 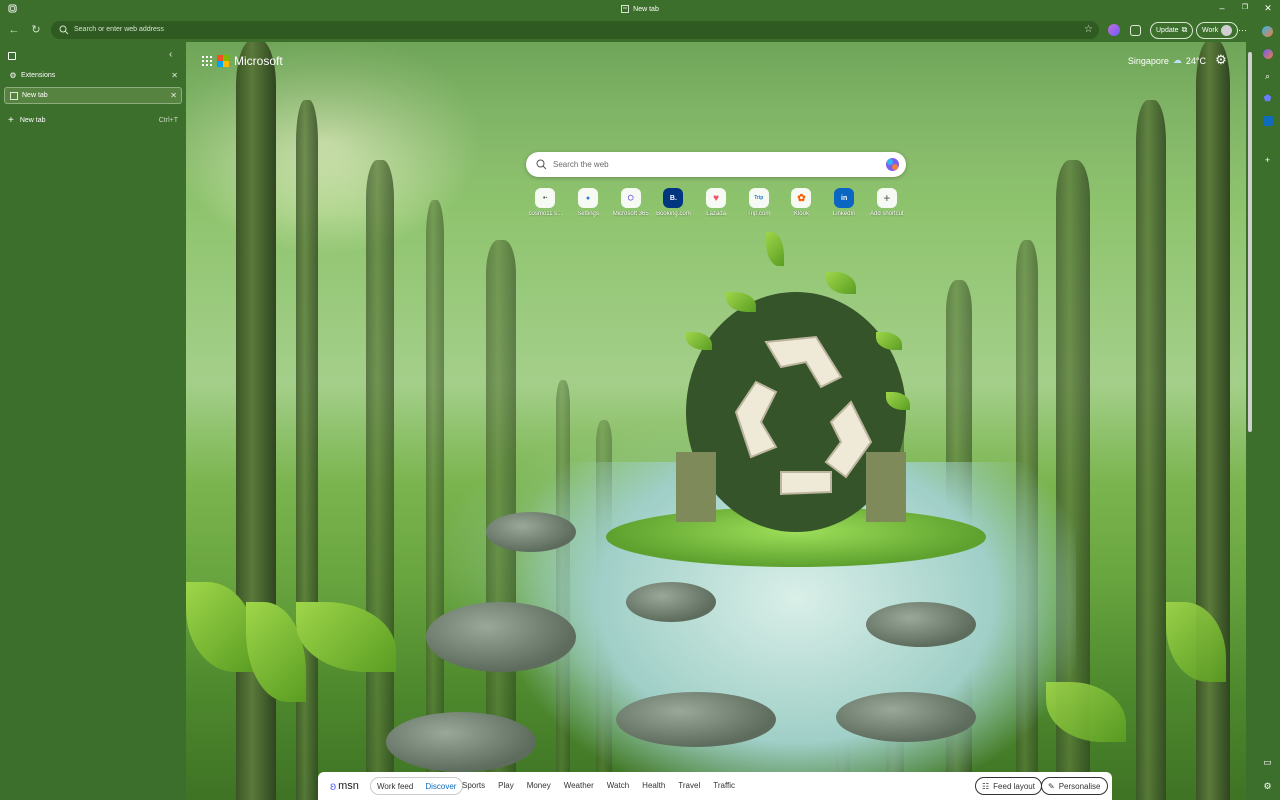 I want to click on restore-button: ❐, so click(x=1245, y=7).